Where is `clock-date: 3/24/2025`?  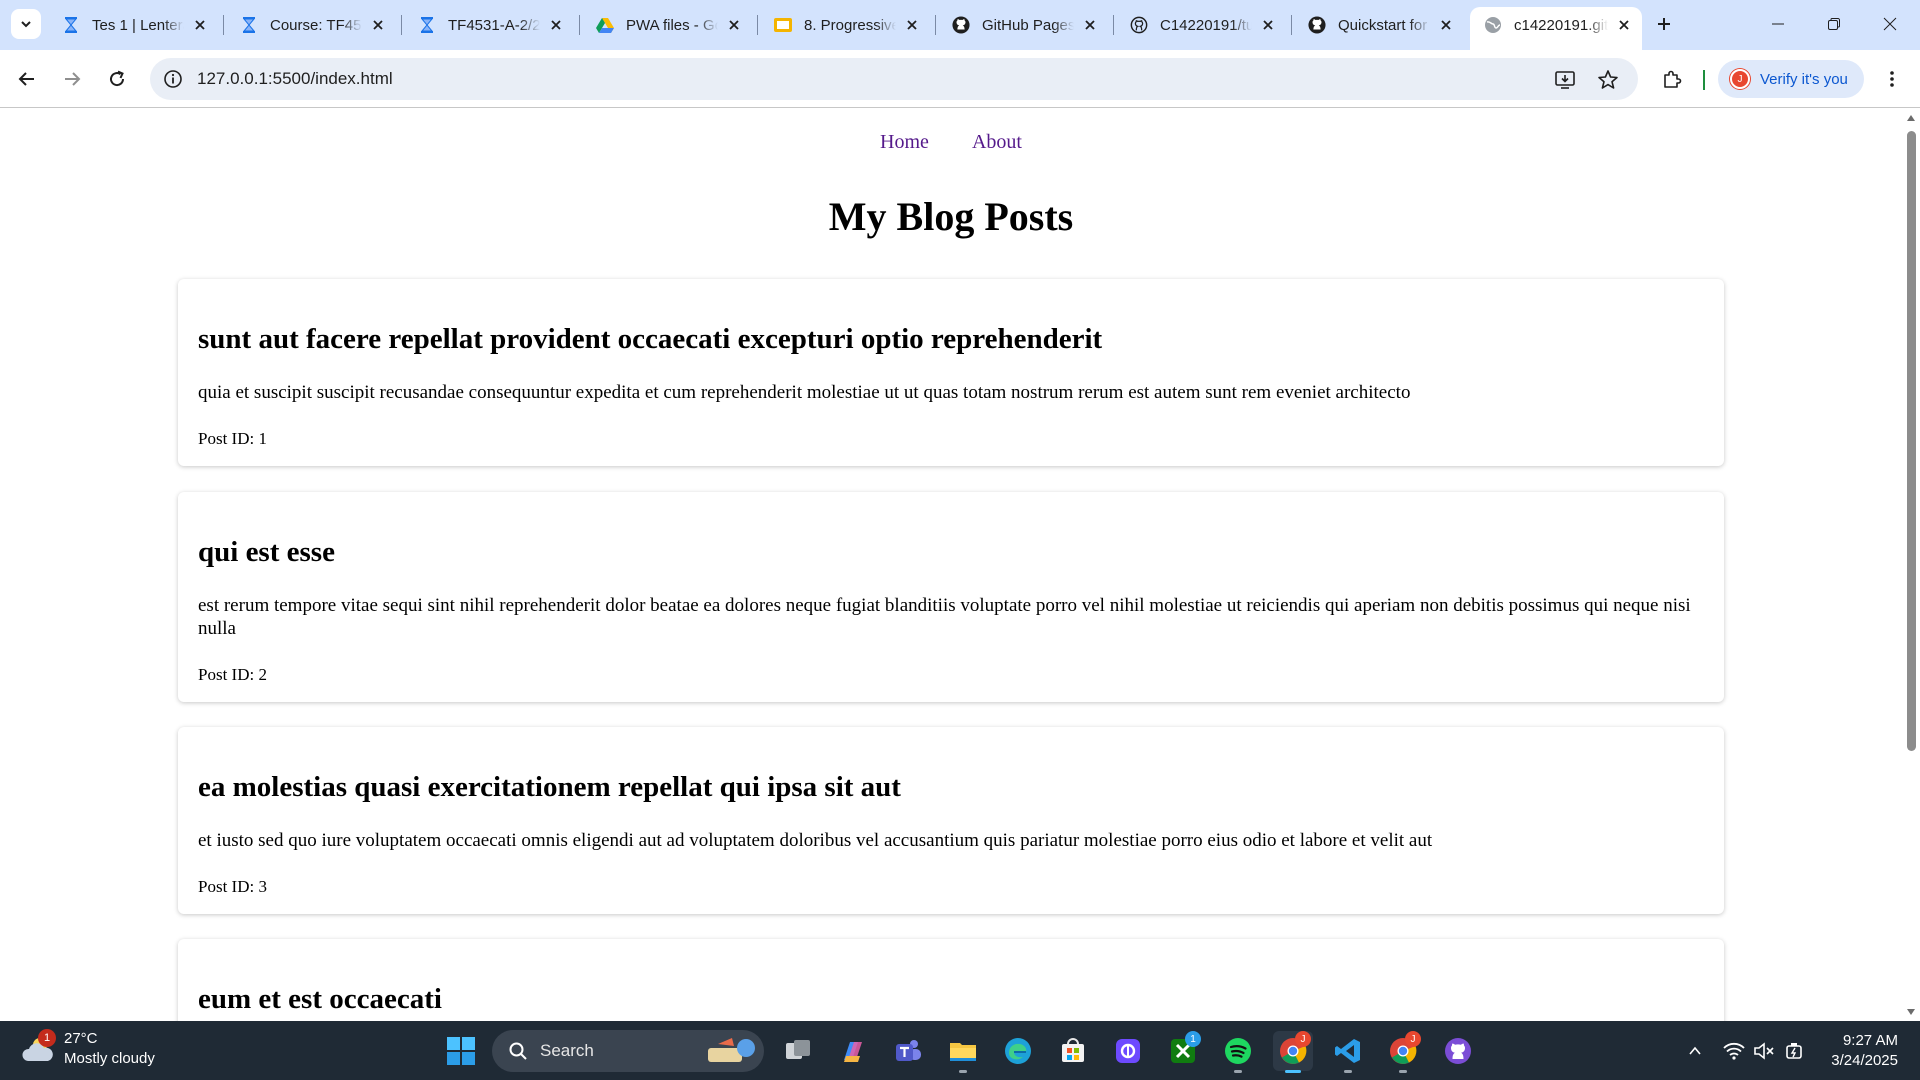 clock-date: 3/24/2025 is located at coordinates (1864, 1060).